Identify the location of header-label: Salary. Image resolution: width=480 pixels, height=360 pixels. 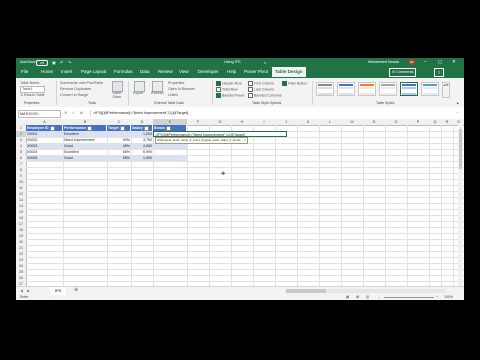
(137, 128).